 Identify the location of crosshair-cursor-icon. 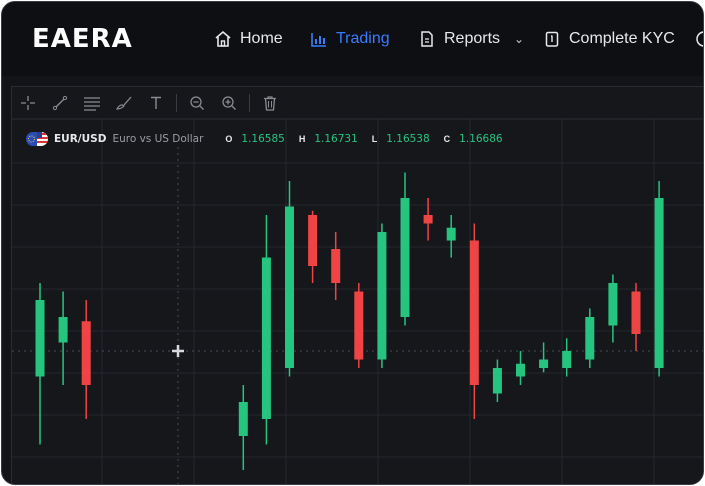
(178, 351).